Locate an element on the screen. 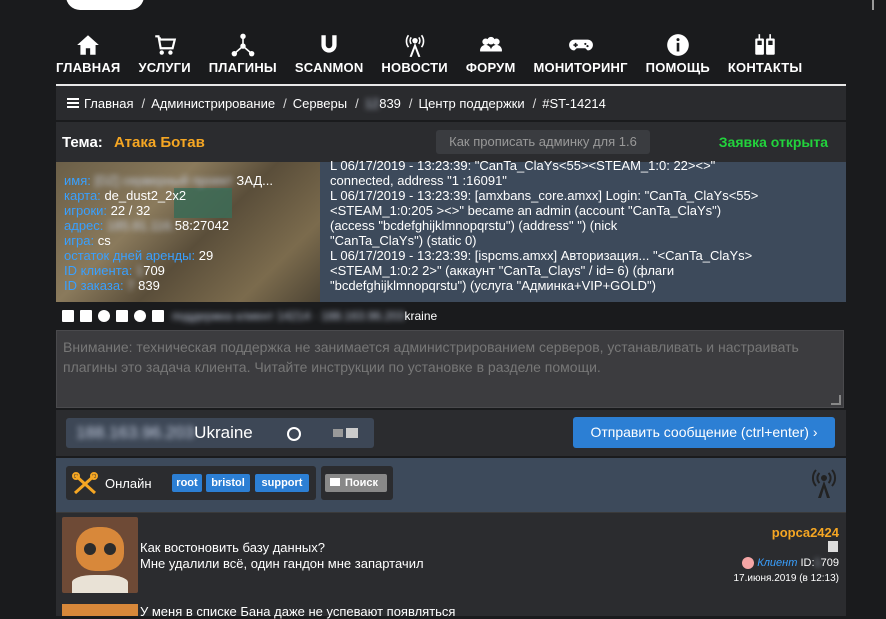  stat-key: карта: is located at coordinates (82, 195).